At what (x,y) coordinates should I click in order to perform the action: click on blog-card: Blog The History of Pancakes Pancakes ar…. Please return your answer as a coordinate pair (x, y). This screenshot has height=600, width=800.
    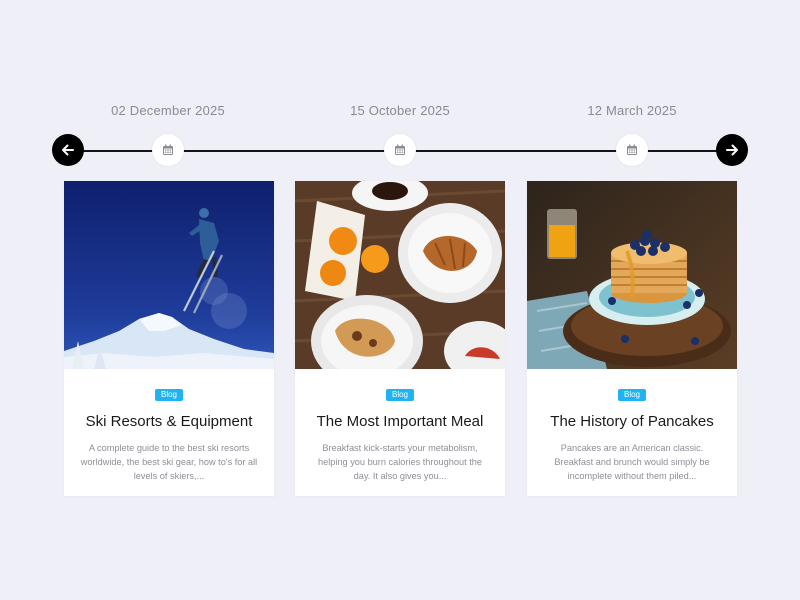
    Looking at the image, I should click on (632, 338).